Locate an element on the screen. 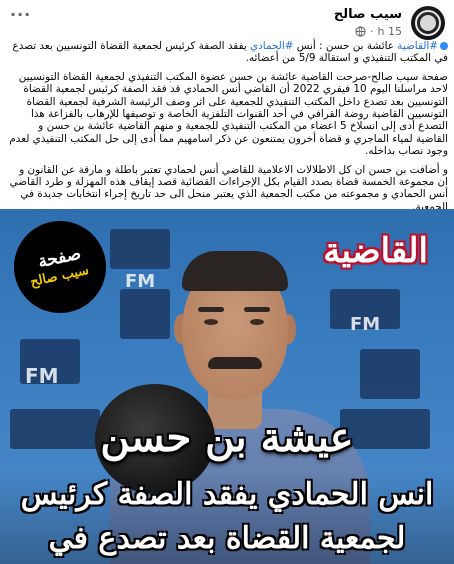 The height and width of the screenshot is (564, 454). eye-right is located at coordinates (257, 322).